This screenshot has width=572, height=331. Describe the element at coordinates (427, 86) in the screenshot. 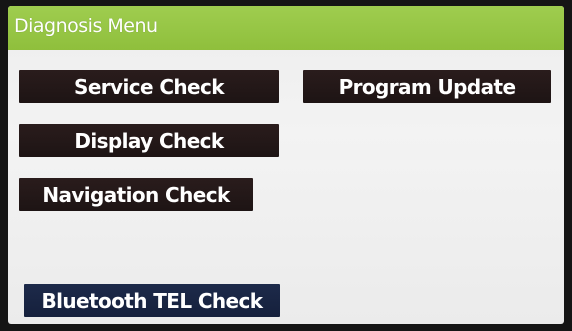

I see `program-update-button: Program Update` at that location.